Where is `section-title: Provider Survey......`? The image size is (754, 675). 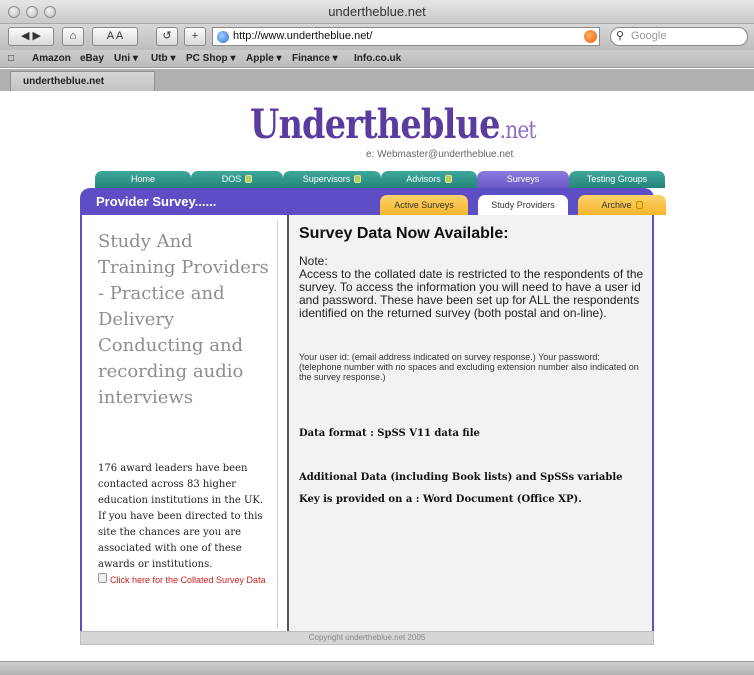 section-title: Provider Survey...... is located at coordinates (156, 201).